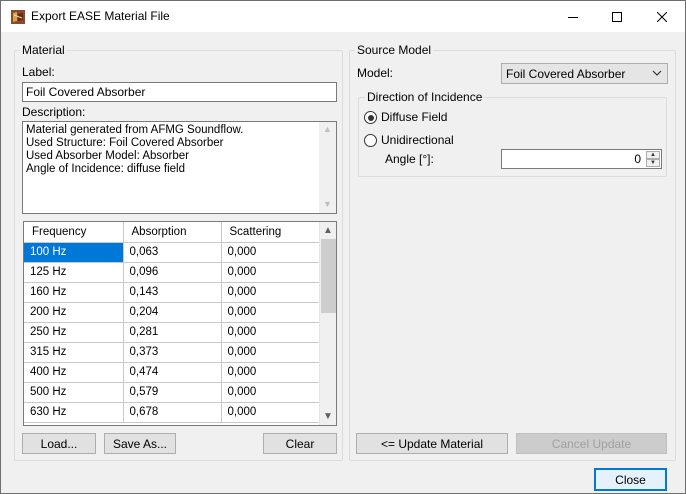  I want to click on close-window-button, so click(662, 16).